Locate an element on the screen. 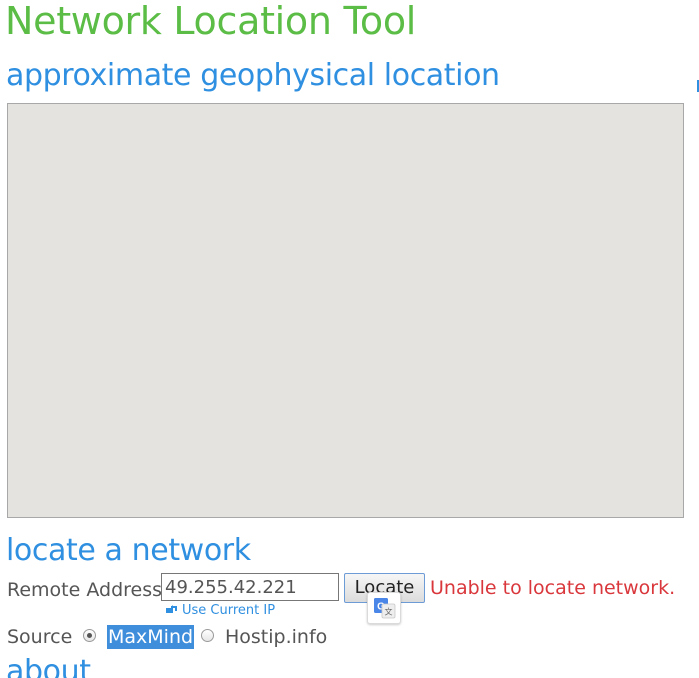  page-title: Network Location Tool is located at coordinates (211, 21).